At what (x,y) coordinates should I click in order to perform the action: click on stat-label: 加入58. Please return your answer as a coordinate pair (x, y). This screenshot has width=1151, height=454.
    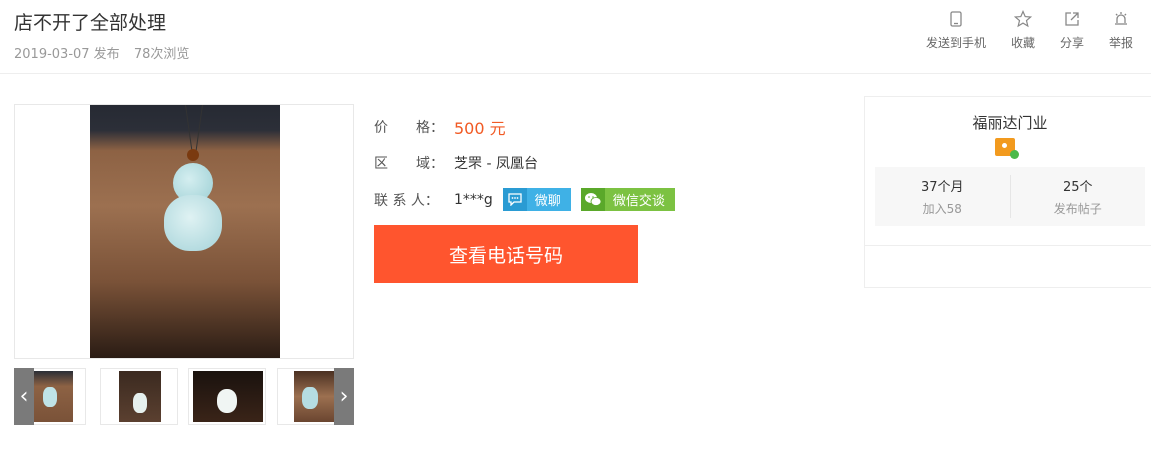
    Looking at the image, I should click on (942, 209).